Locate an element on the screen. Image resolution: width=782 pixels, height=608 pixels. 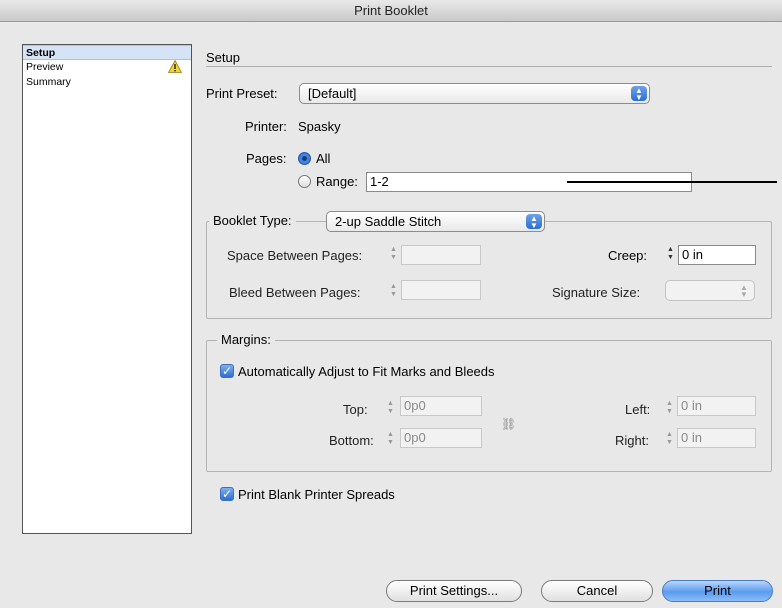
booklet-type-popup: 2-up Saddle Stitch ▲ ▼ is located at coordinates (435, 221).